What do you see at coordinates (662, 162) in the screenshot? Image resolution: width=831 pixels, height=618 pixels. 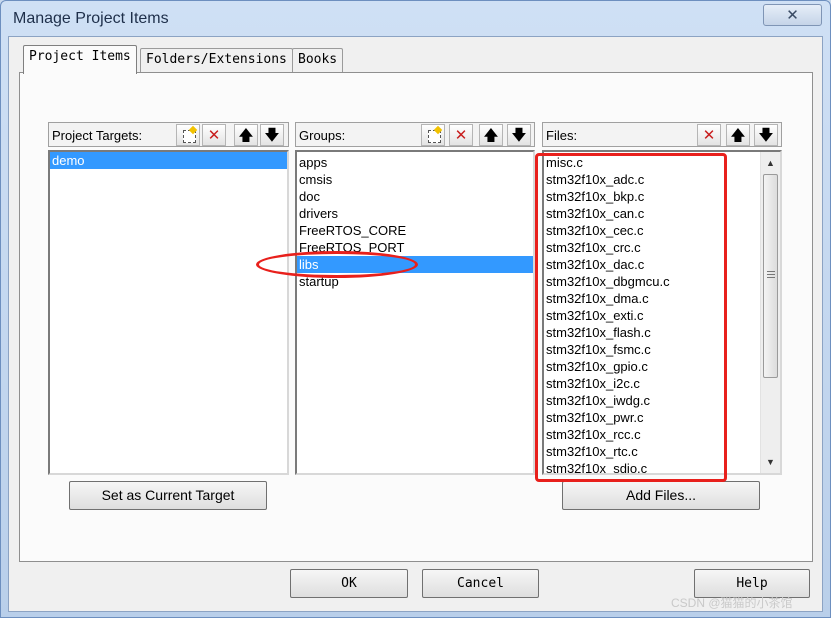 I see `list-item: misc.c` at bounding box center [662, 162].